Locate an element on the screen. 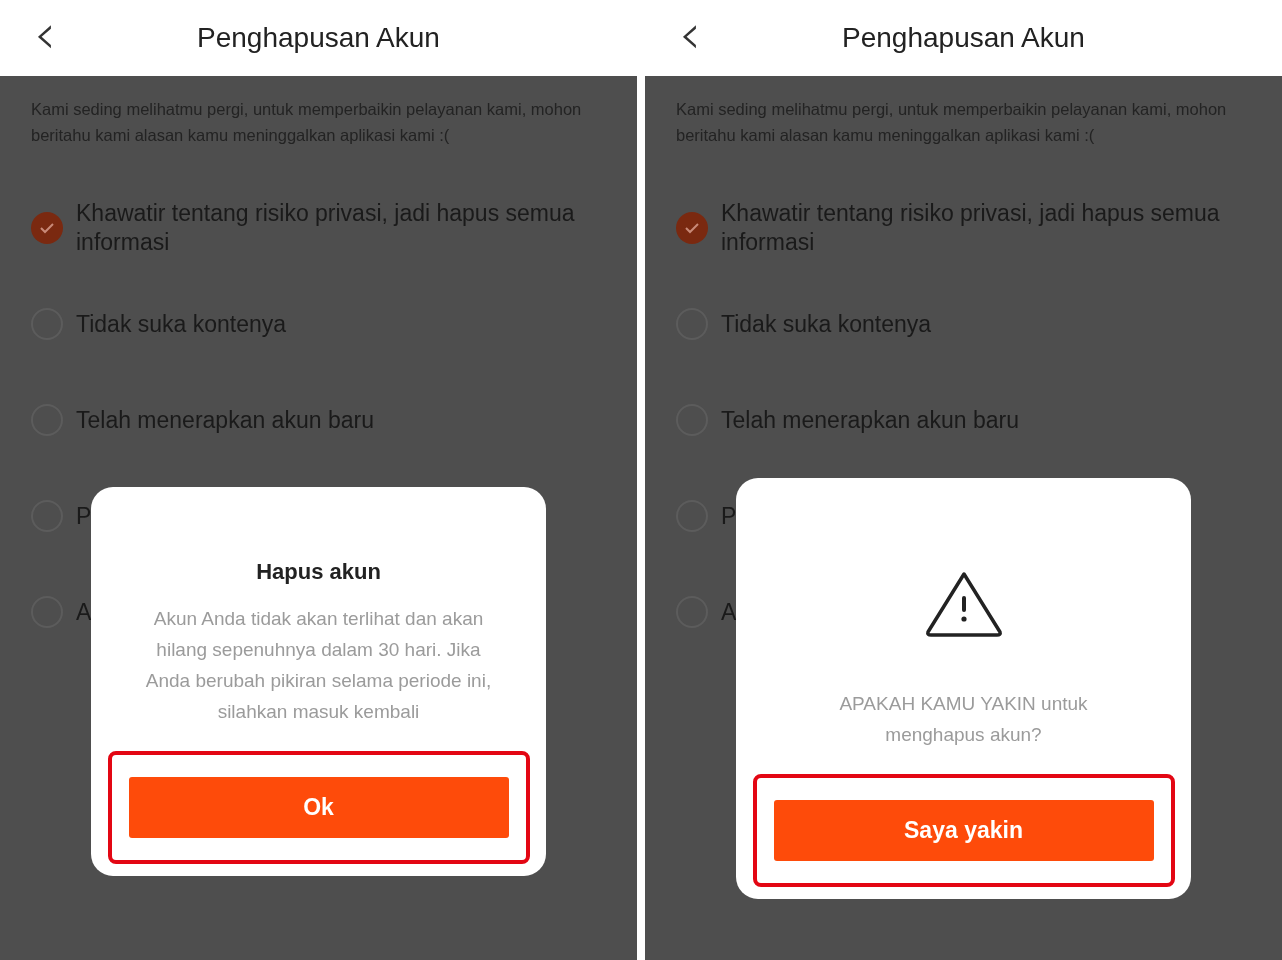 This screenshot has height=960, width=1282. warning-icon is located at coordinates (963, 604).